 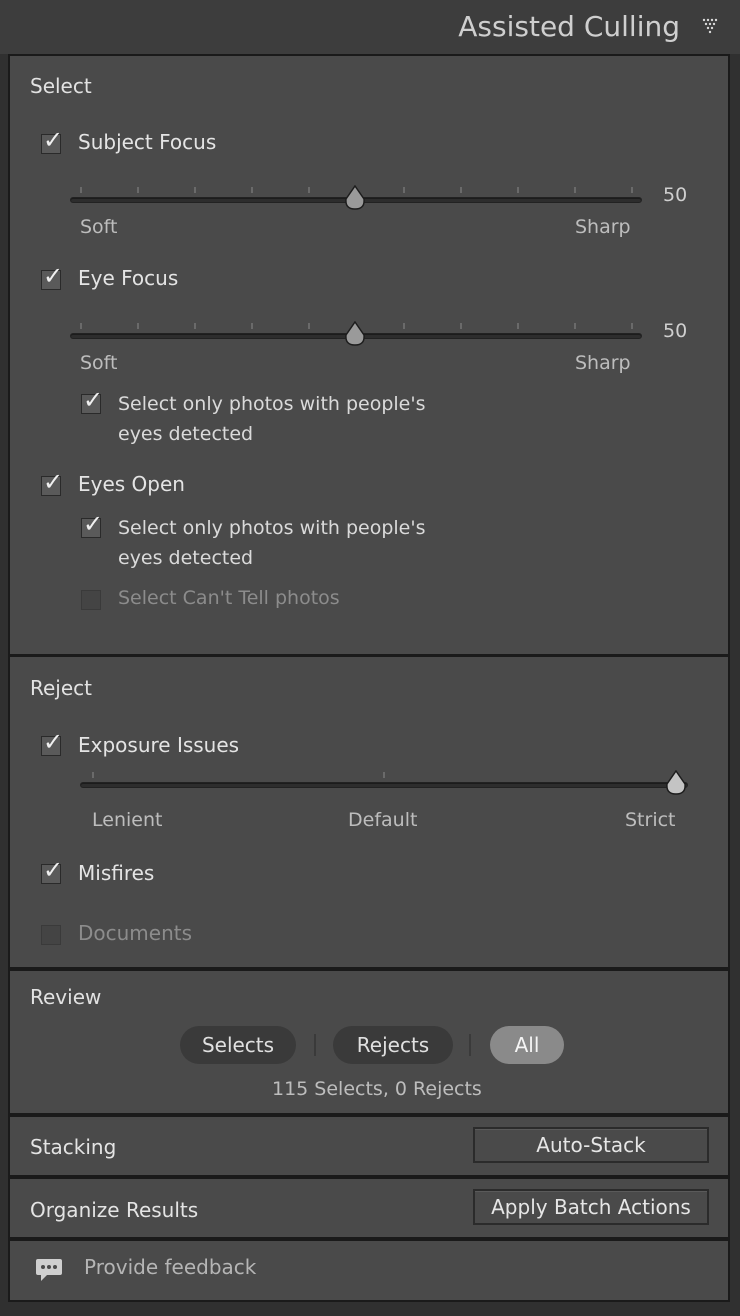 I want to click on eye-focus-people-checkbox: ✓, so click(x=92, y=401).